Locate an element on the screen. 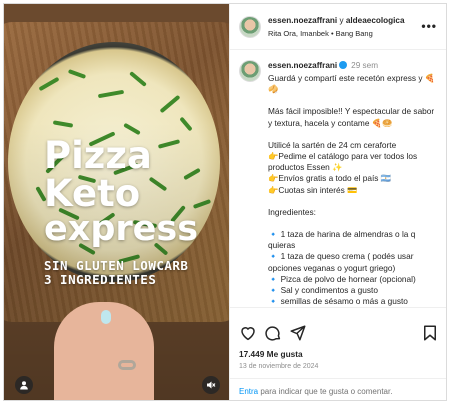  send-icon is located at coordinates (298, 333).